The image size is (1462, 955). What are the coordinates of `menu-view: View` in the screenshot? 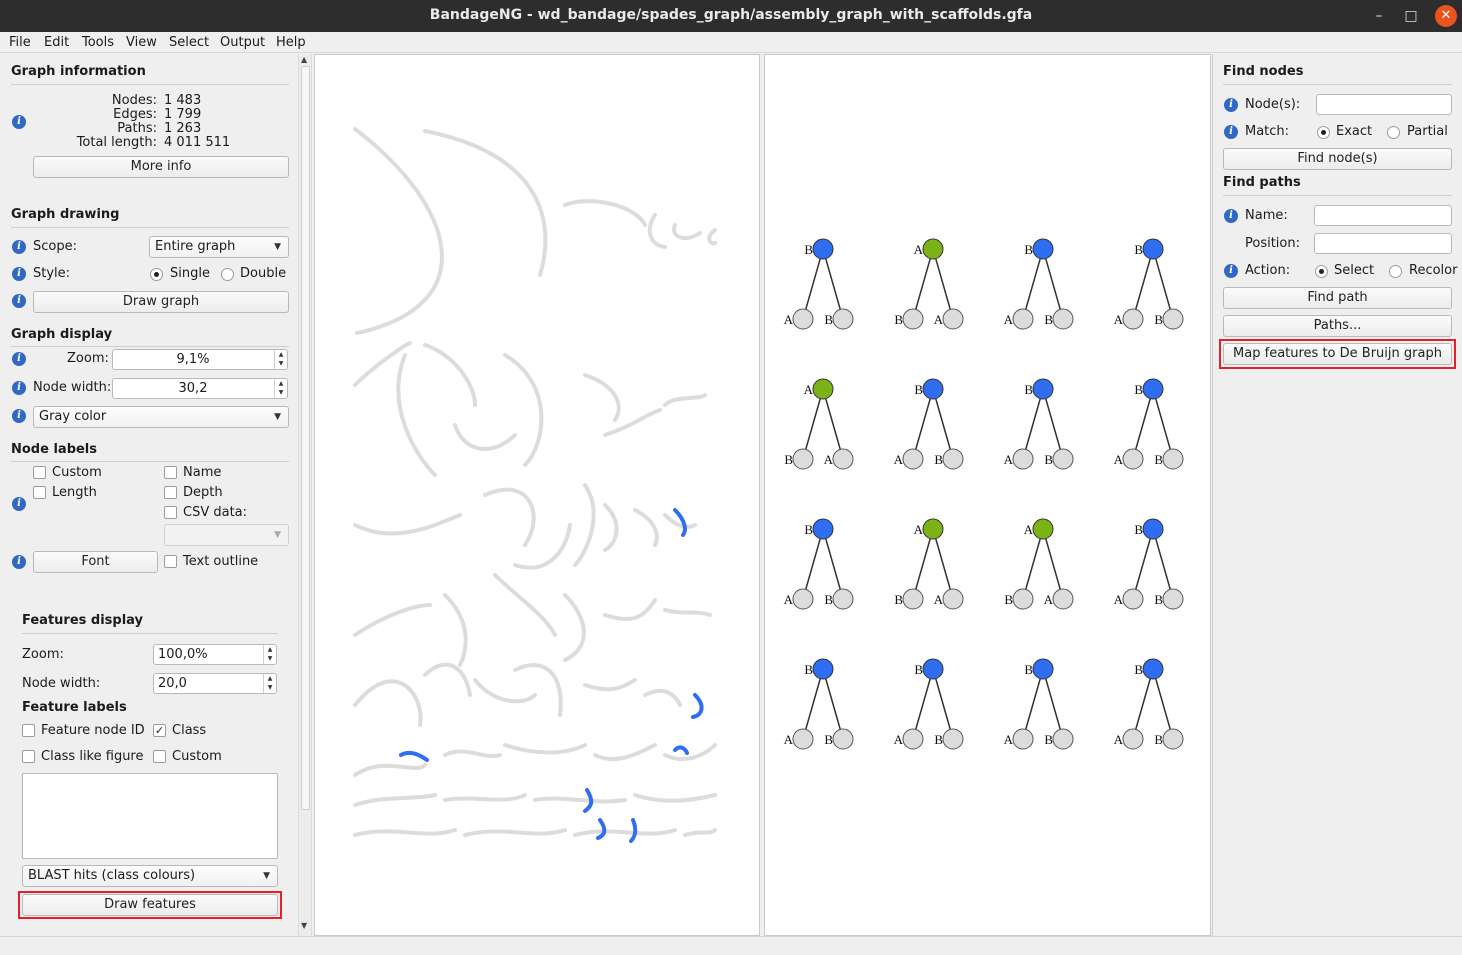 It's located at (141, 42).